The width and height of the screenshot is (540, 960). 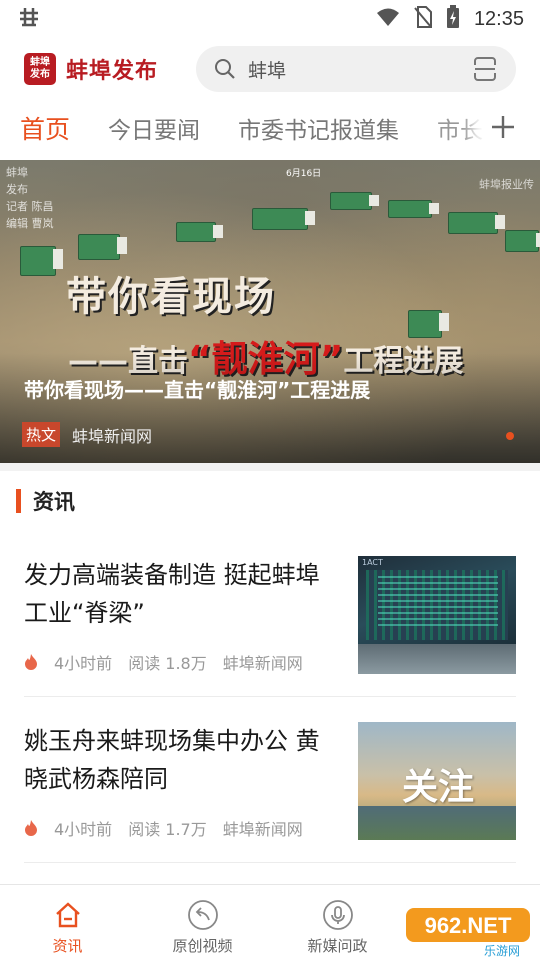 What do you see at coordinates (502, 951) in the screenshot?
I see `watermark-subtitle: 乐游网` at bounding box center [502, 951].